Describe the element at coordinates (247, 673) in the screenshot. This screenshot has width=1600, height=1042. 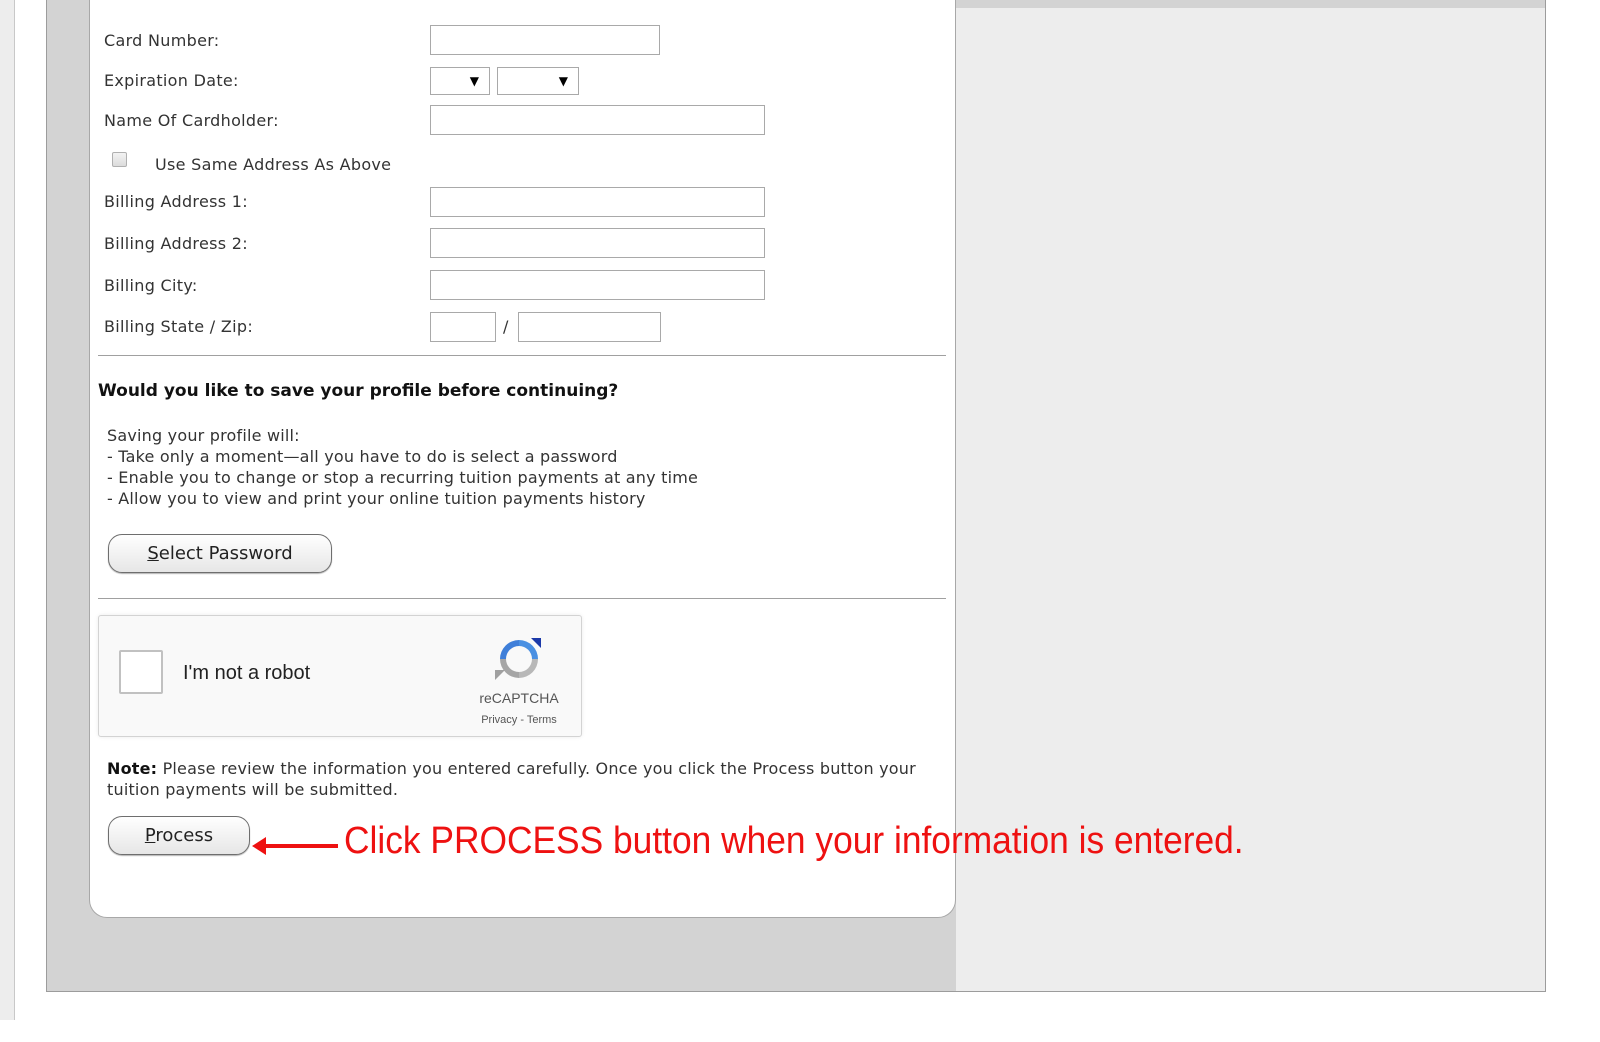
I see `recaptcha-label: I'm not a robot` at that location.